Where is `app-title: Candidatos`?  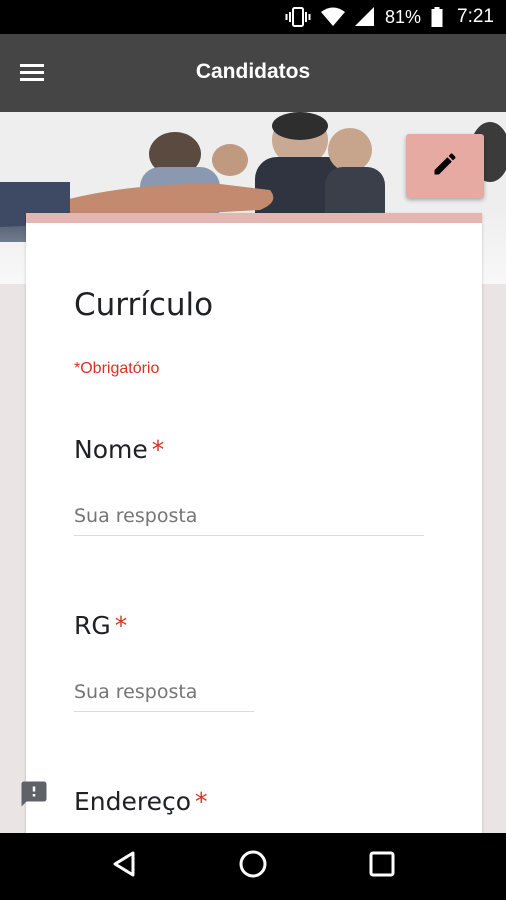
app-title: Candidatos is located at coordinates (253, 71).